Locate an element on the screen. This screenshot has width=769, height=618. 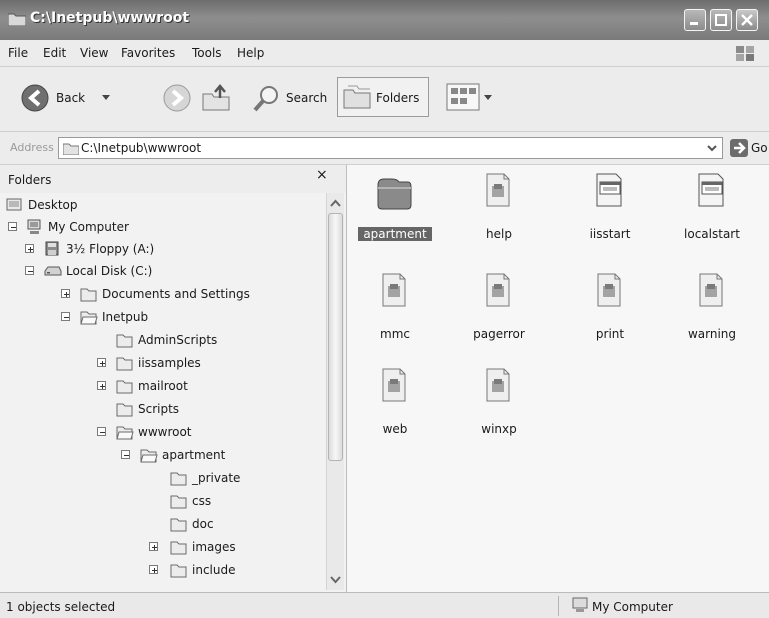
tree-item: Documents and Settings is located at coordinates (160, 295).